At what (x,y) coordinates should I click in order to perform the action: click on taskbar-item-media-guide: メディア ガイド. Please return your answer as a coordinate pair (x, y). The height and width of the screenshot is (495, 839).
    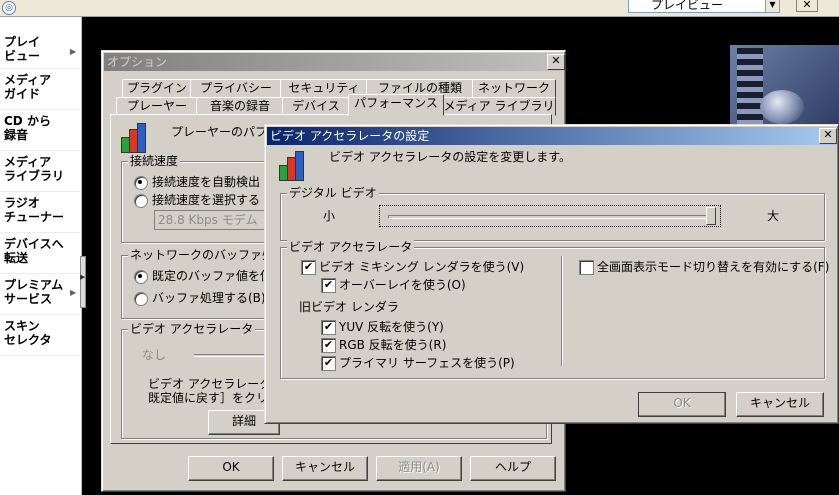
    Looking at the image, I should click on (40, 89).